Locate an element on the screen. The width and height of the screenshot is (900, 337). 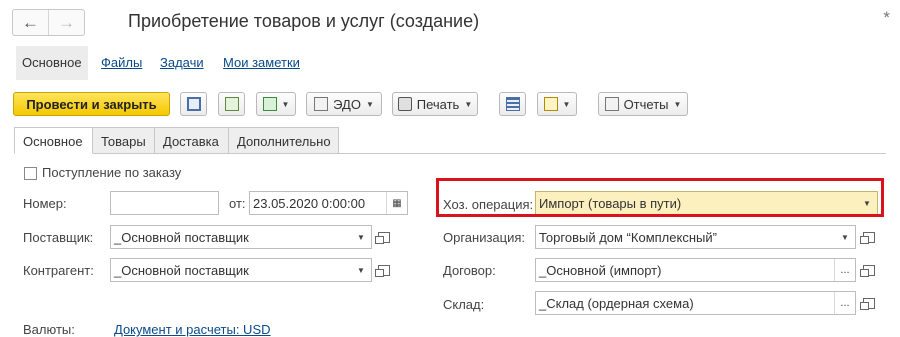
open-warehouse-button is located at coordinates (869, 303).